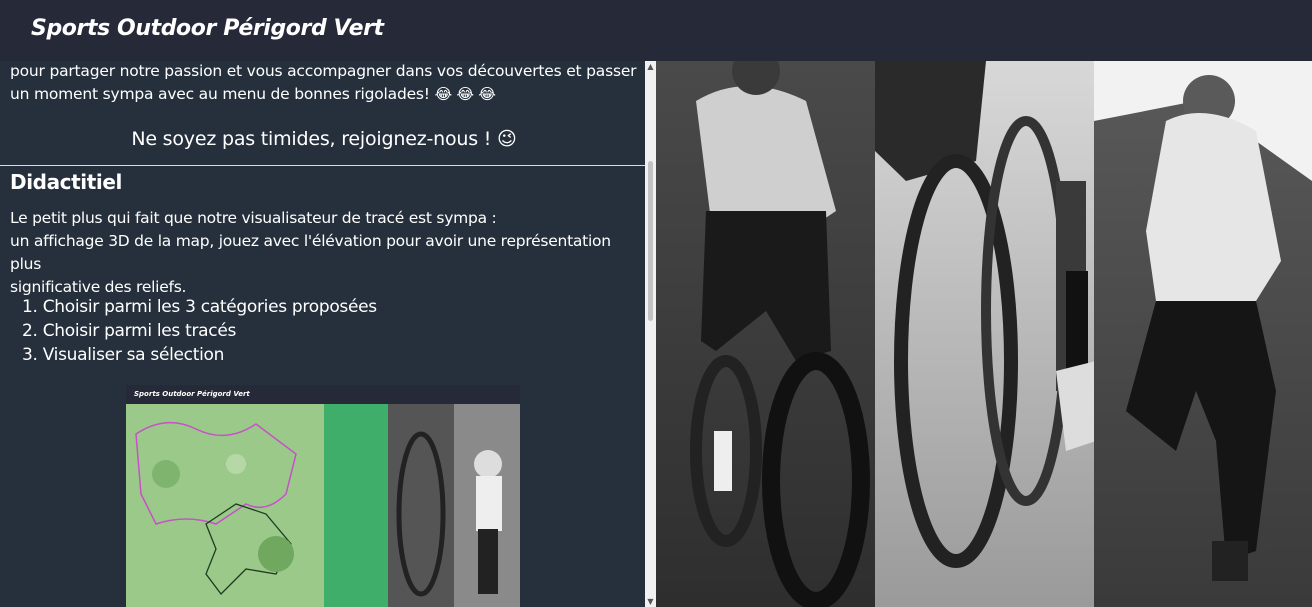 Image resolution: width=1312 pixels, height=607 pixels. I want to click on preview-header: Sports Outdoor Périgord Vert, so click(323, 394).